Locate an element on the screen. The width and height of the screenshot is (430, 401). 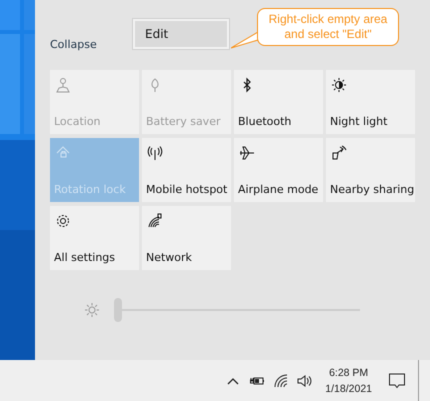
callout: Right-click empty area and select "Edit" is located at coordinates (328, 27).